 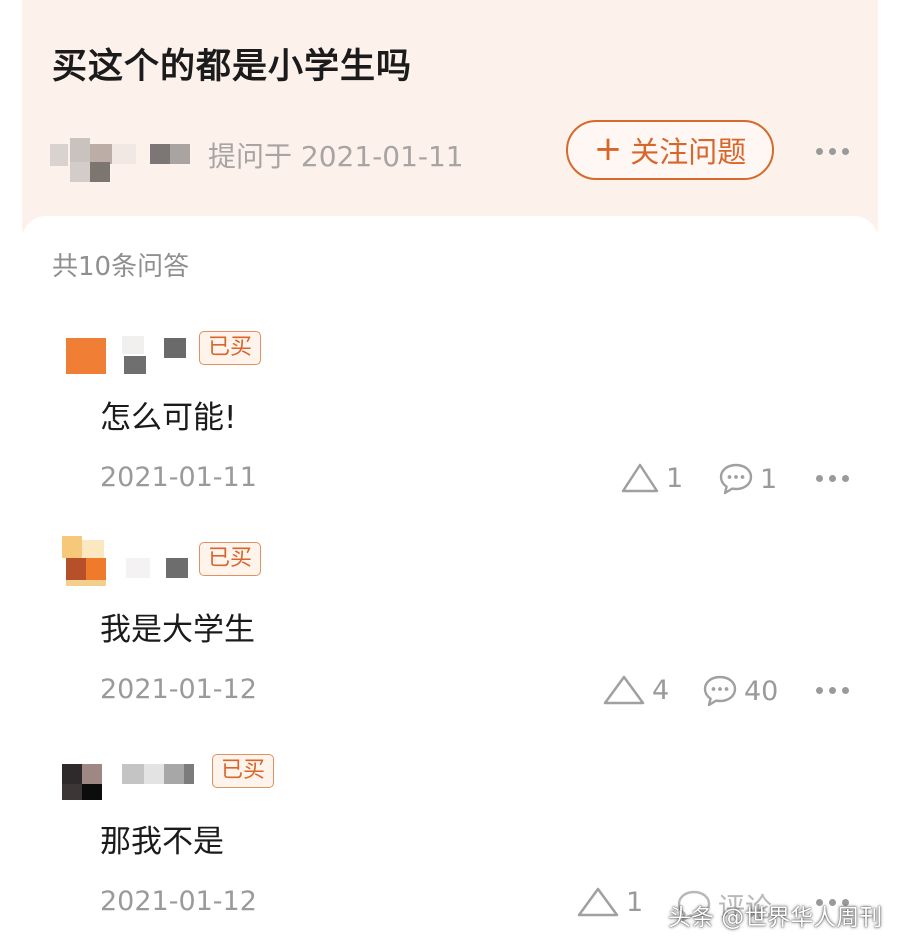 What do you see at coordinates (740, 691) in the screenshot?
I see `comment-button: 40` at bounding box center [740, 691].